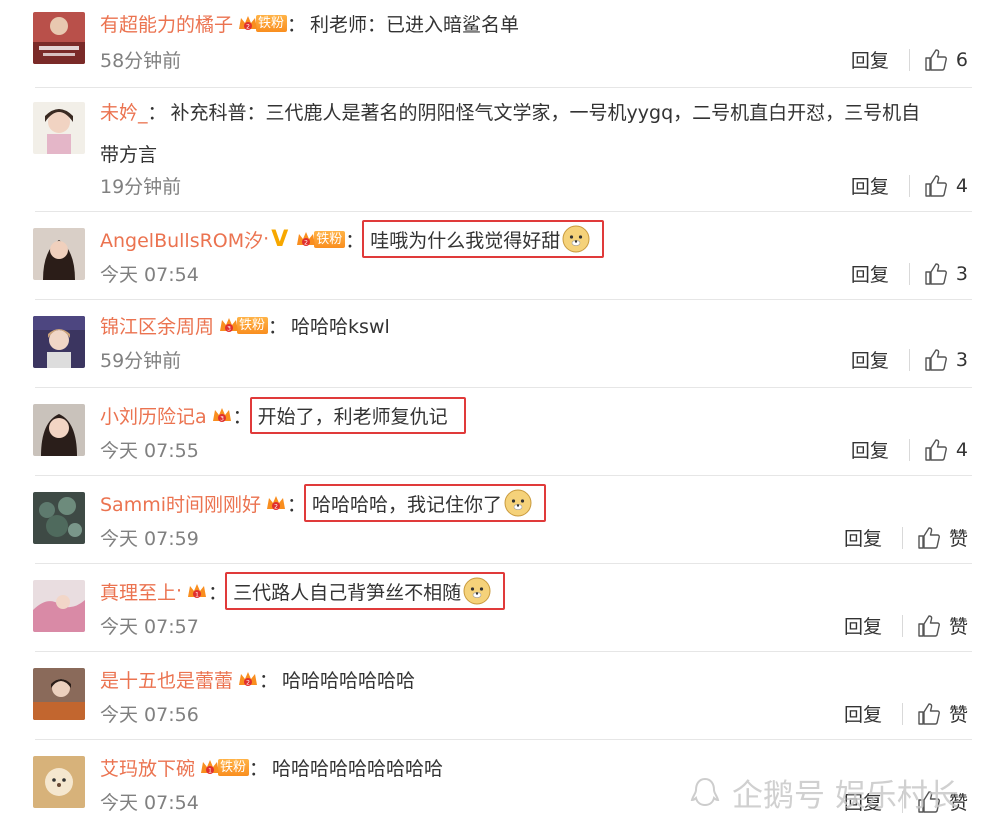 This screenshot has height=825, width=1000. What do you see at coordinates (166, 679) in the screenshot?
I see `username: 是十五也是蕾蕾` at bounding box center [166, 679].